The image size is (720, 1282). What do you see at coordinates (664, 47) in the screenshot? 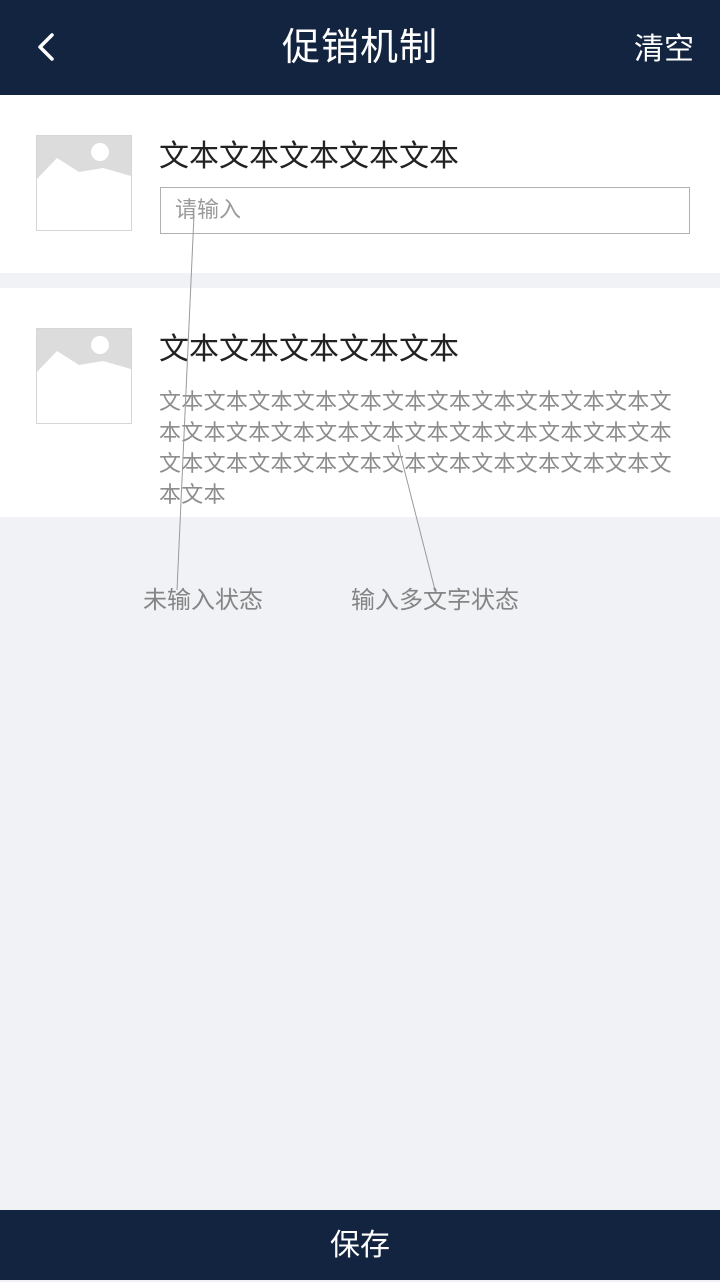
I see `clear-button: 清空` at bounding box center [664, 47].